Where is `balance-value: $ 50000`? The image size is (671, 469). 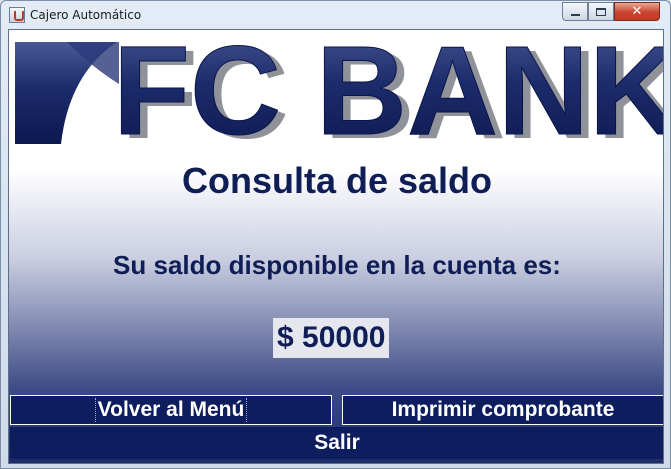
balance-value: $ 50000 is located at coordinates (331, 338).